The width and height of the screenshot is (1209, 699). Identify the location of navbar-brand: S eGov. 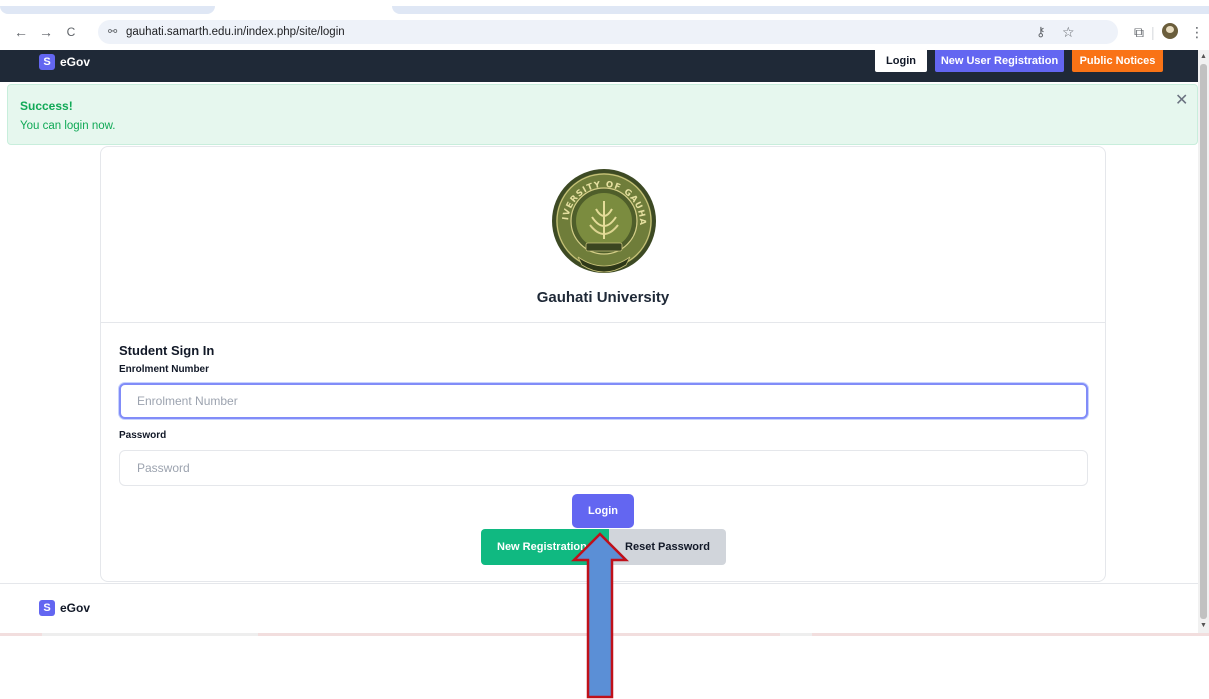
(64, 62).